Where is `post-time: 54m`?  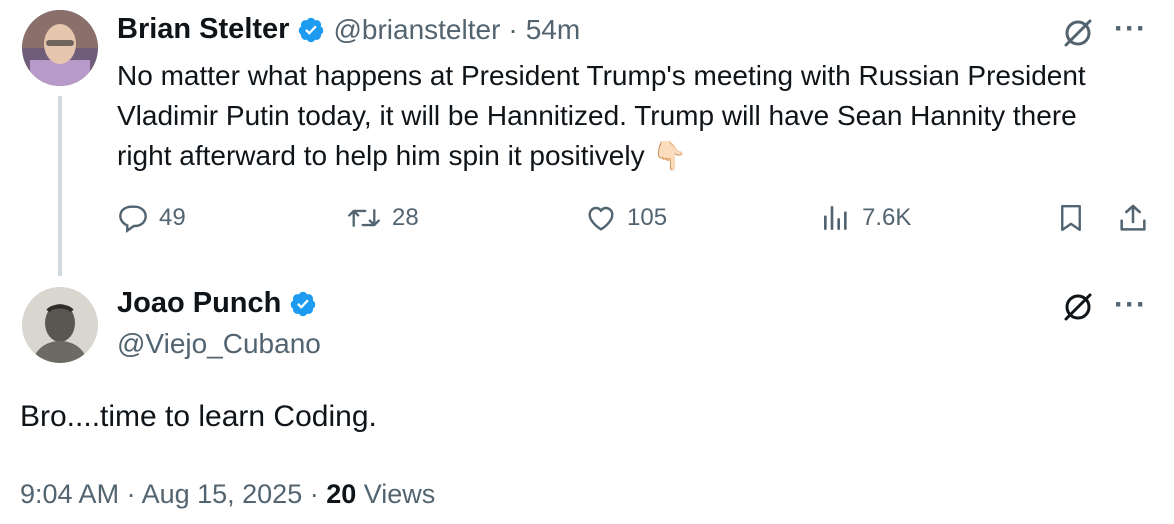
post-time: 54m is located at coordinates (553, 30).